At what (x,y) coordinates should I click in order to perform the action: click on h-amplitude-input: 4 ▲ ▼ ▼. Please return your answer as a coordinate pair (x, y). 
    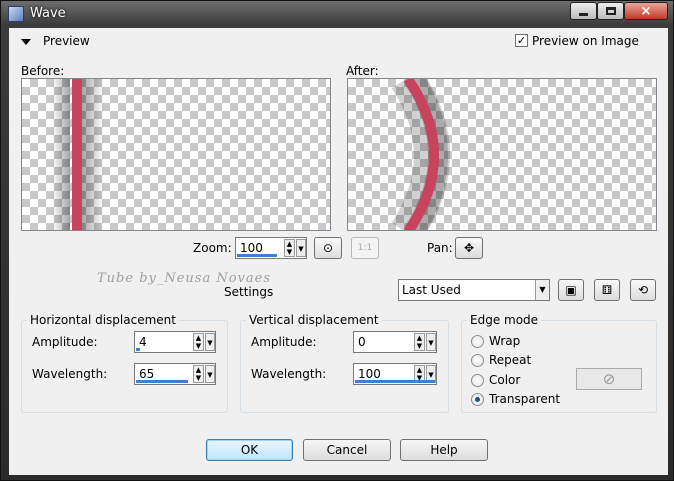
    Looking at the image, I should click on (175, 342).